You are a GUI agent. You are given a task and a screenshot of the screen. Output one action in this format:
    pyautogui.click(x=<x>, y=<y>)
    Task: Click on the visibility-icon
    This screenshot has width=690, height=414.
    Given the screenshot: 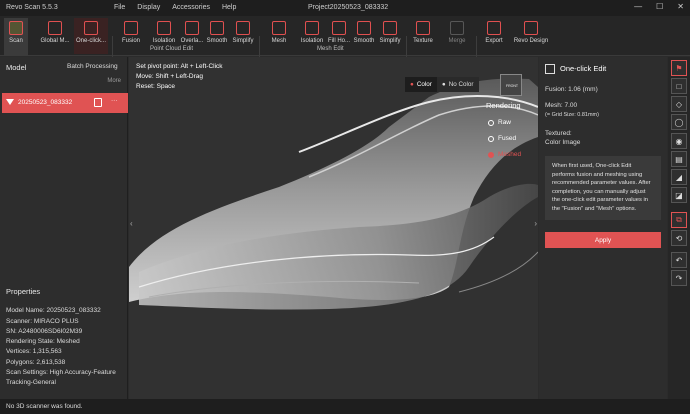 What is the action you would take?
    pyautogui.click(x=98, y=102)
    